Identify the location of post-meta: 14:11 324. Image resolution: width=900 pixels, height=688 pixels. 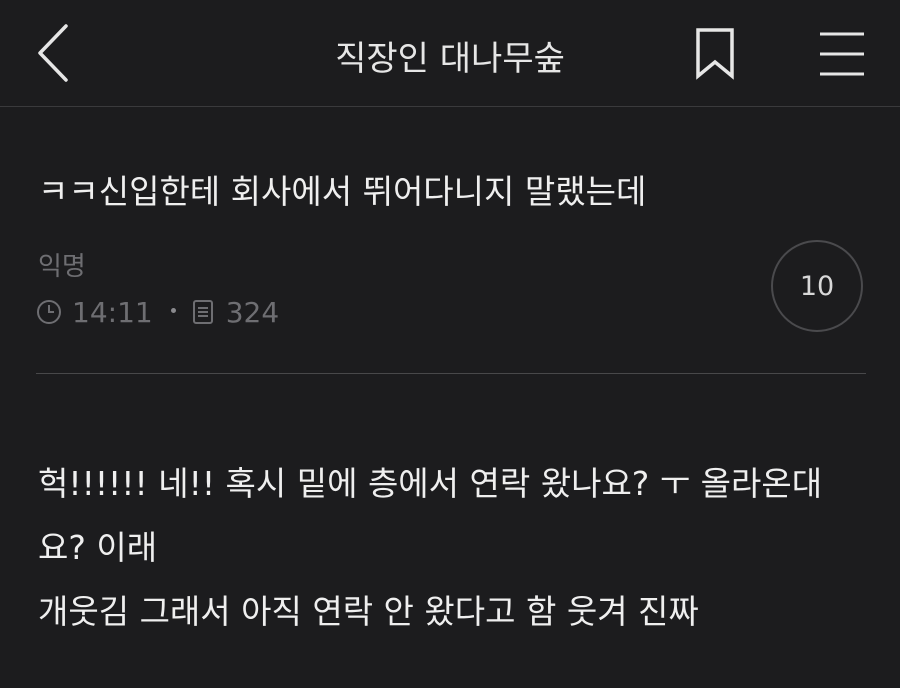
(157, 312).